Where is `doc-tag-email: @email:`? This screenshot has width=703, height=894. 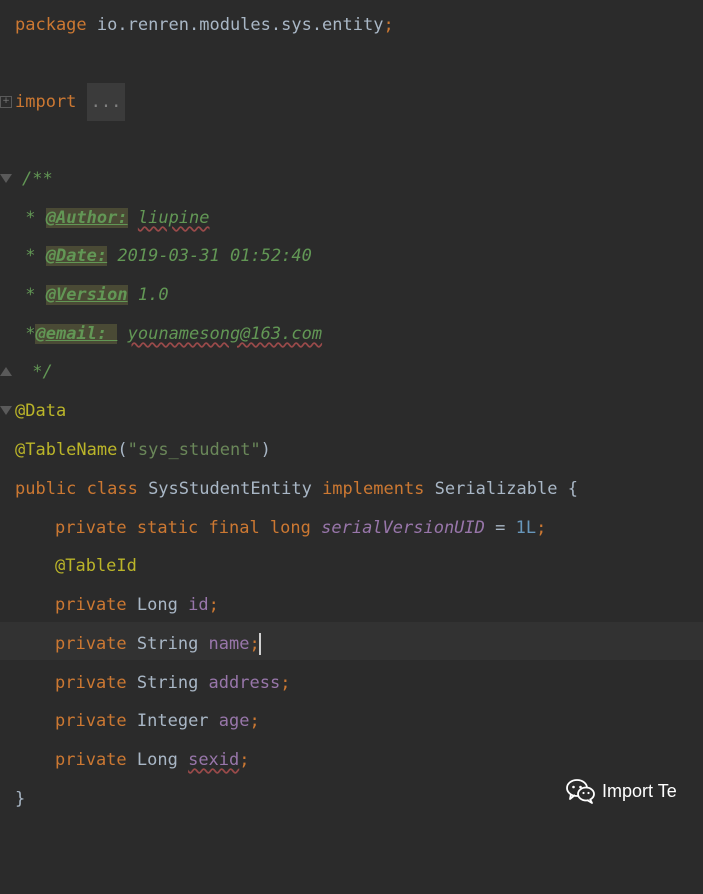 doc-tag-email: @email: is located at coordinates (76, 334).